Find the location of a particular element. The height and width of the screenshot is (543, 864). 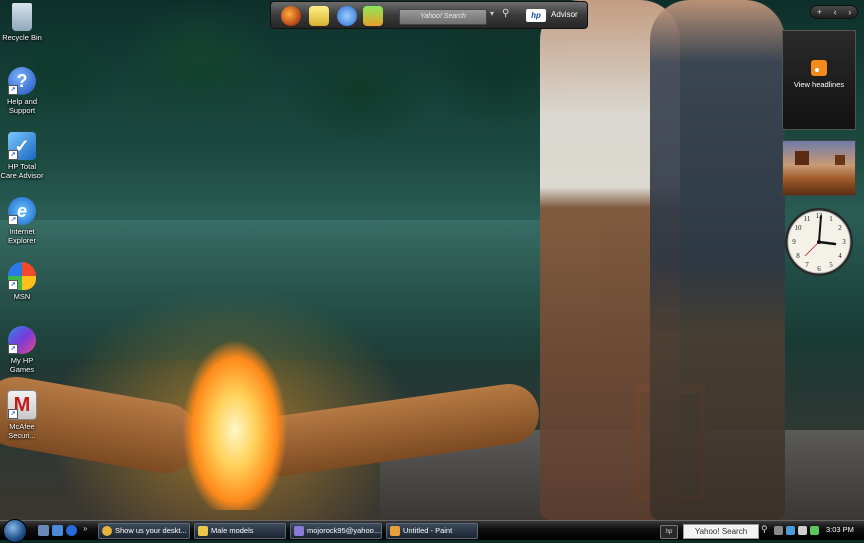

sidebar-prev-button: ‹ is located at coordinates (835, 12).